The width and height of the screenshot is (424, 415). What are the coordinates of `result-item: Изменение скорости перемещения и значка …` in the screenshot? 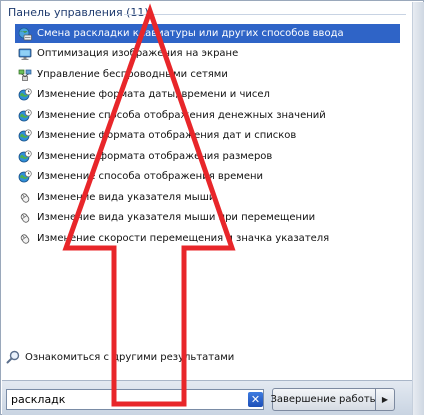 It's located at (207, 238).